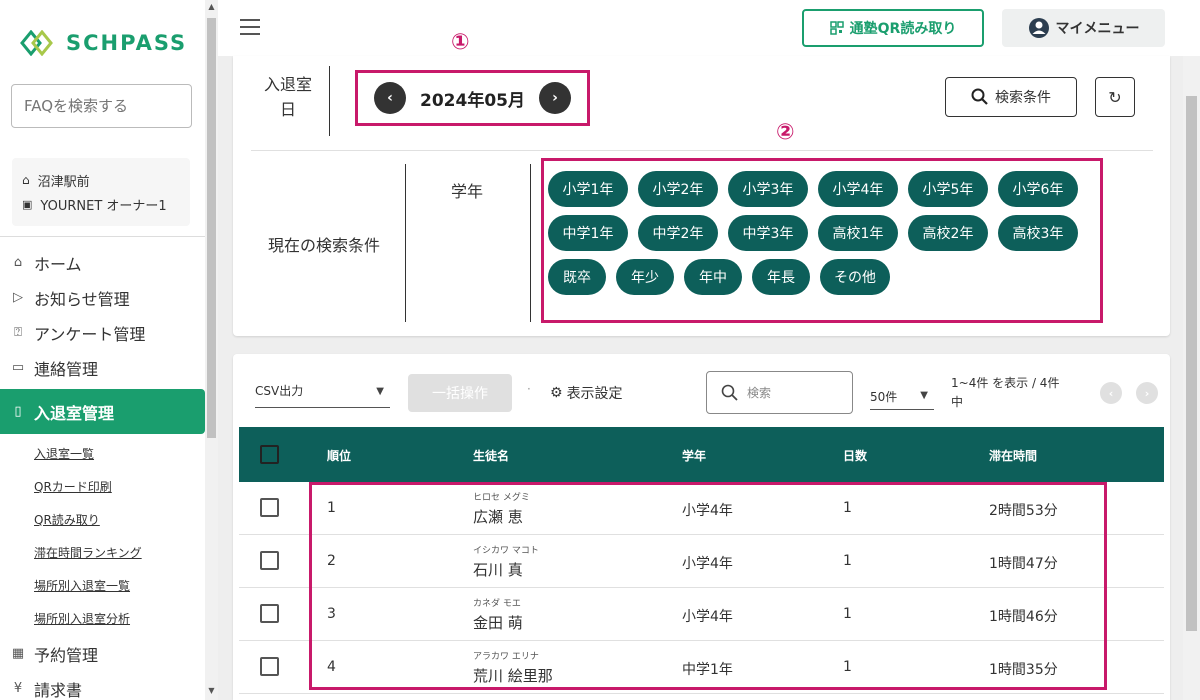  I want to click on display-settings-label: 表示設定, so click(594, 394).